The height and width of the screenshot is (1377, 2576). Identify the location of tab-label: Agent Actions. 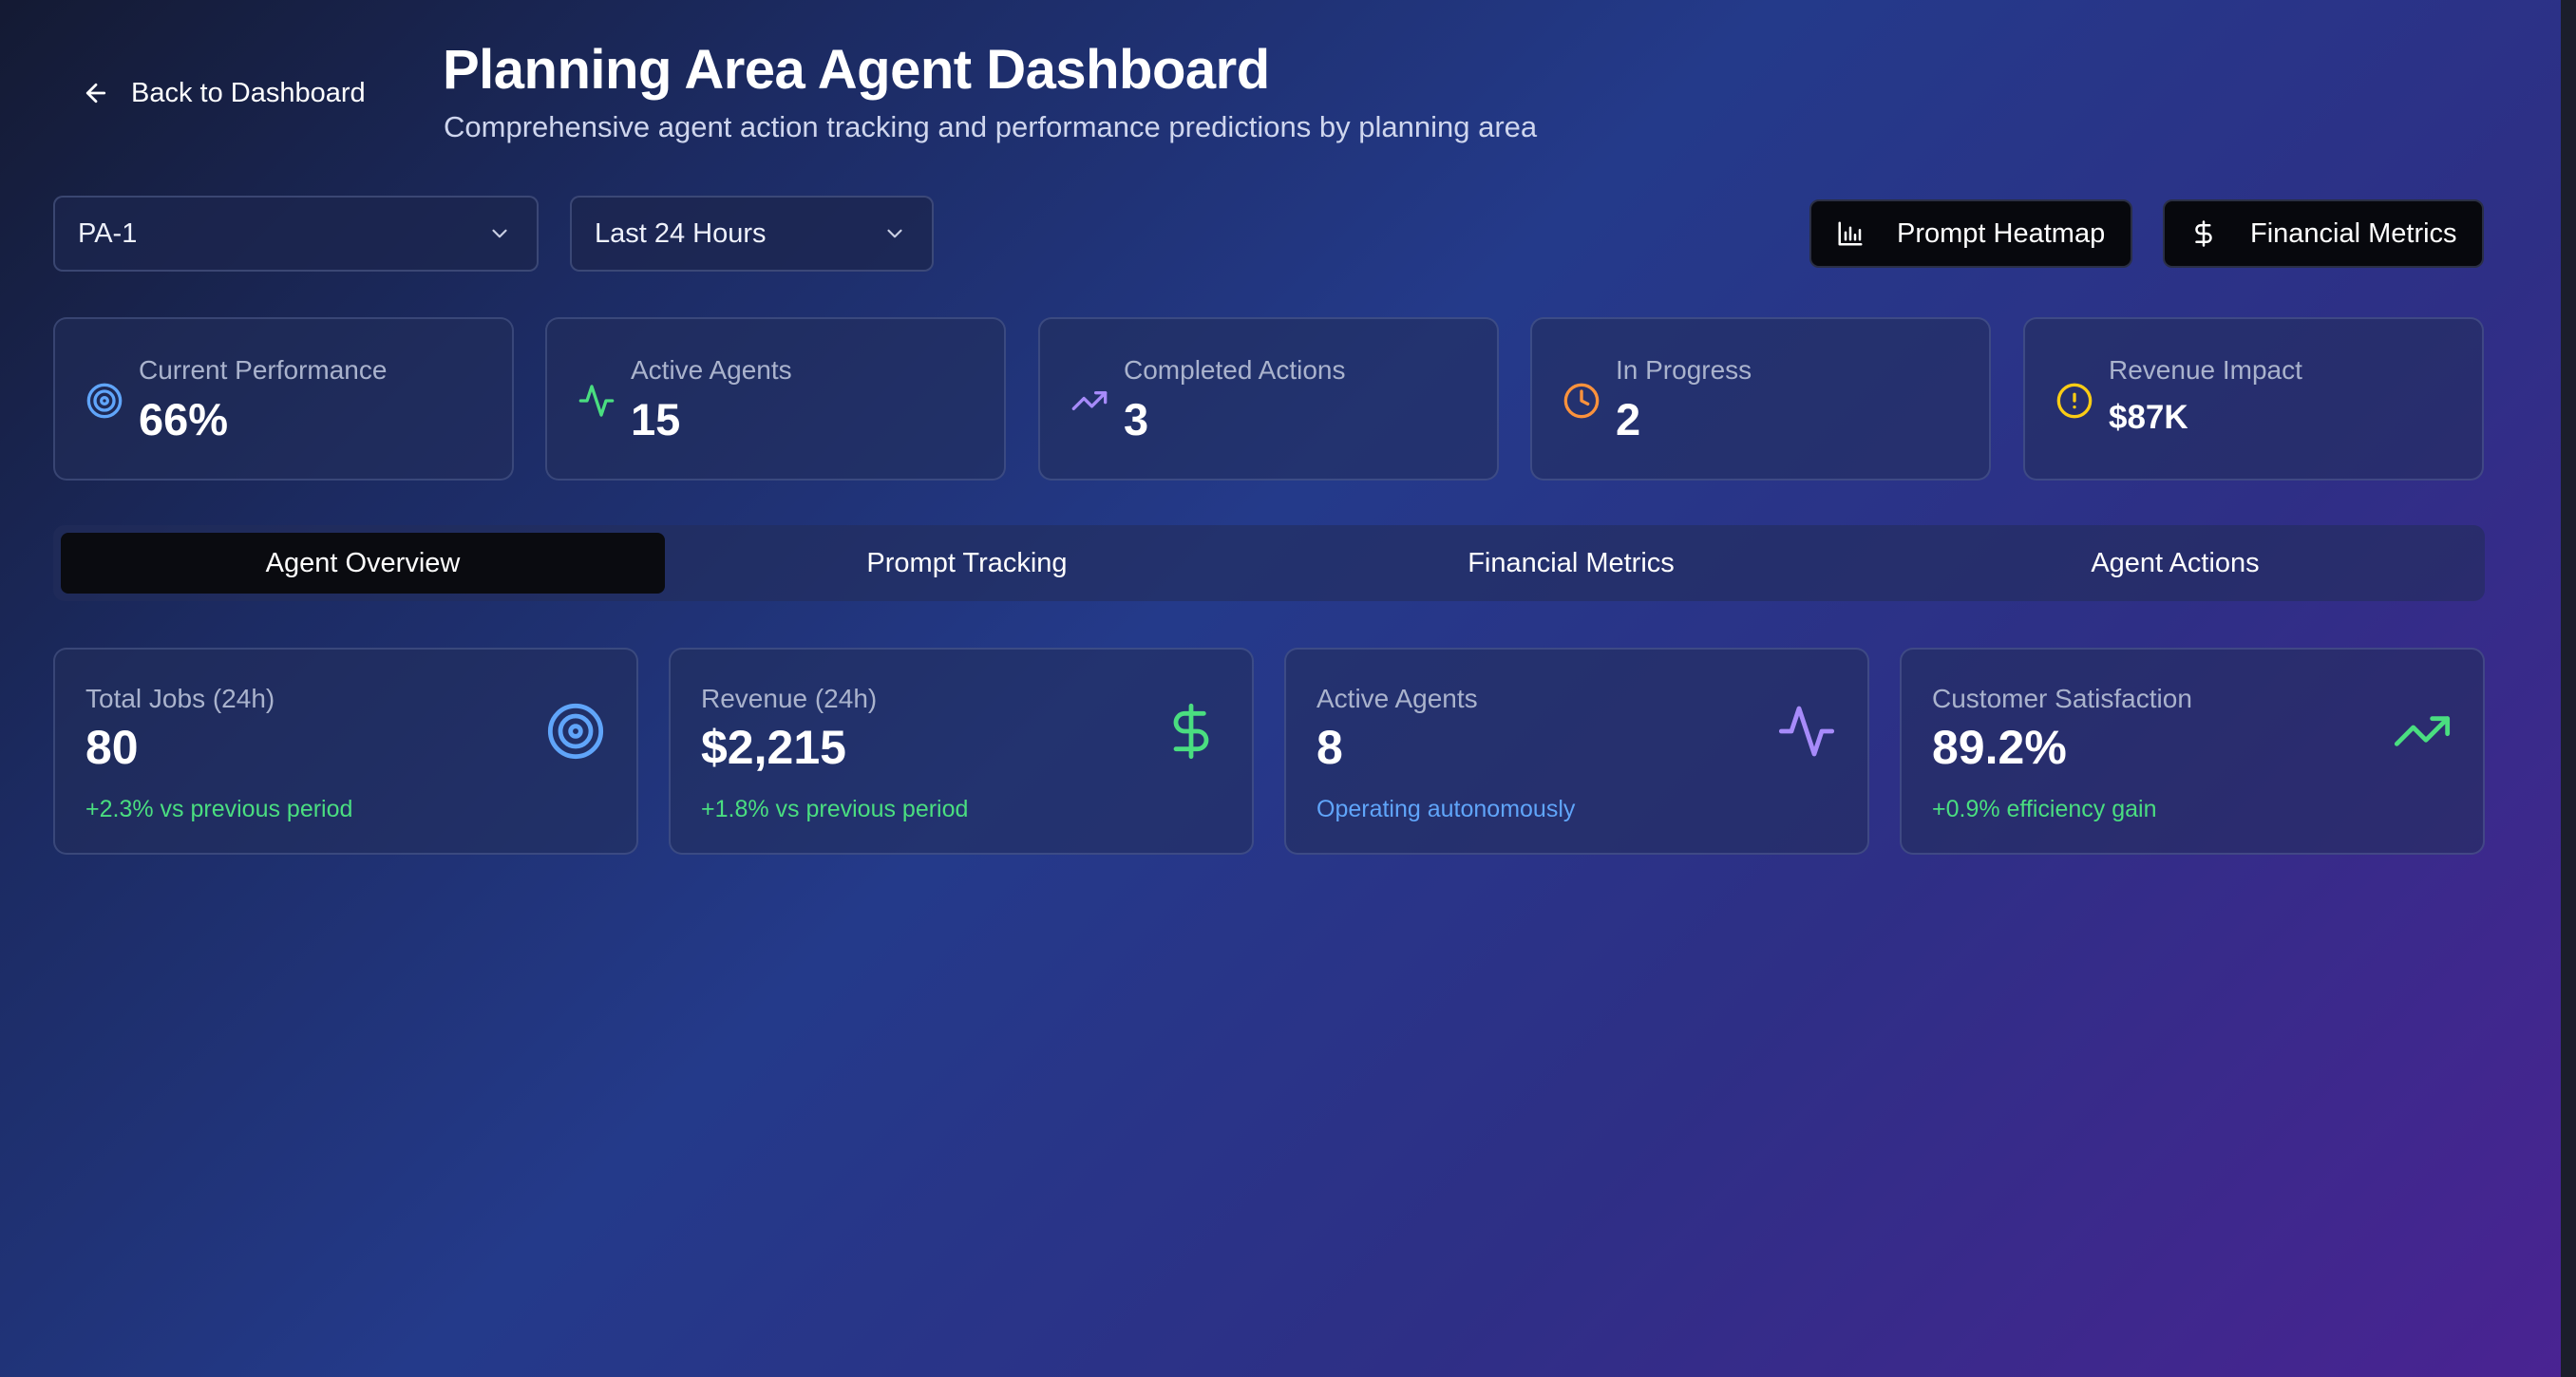
(2175, 562).